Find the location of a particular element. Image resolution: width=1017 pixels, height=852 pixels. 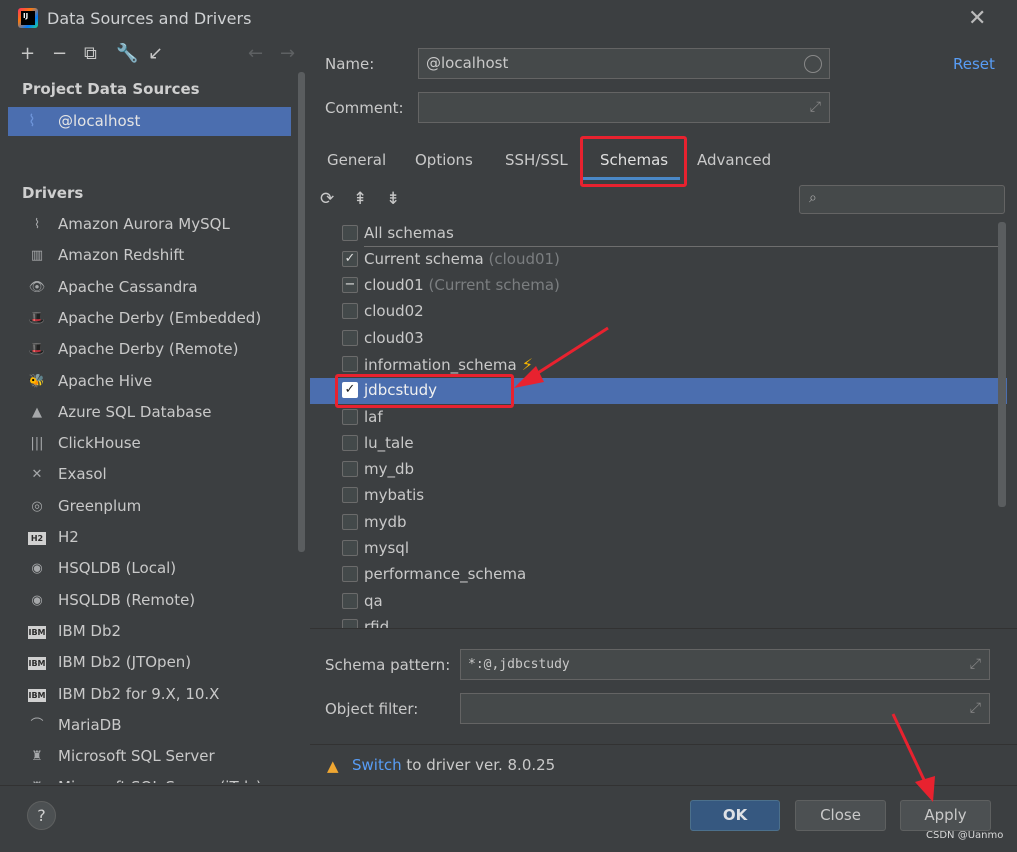

schema-pattern-label: Schema pattern: is located at coordinates (388, 665).